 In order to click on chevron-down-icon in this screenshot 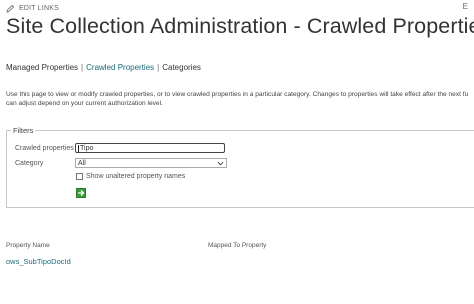, I will do `click(220, 163)`.